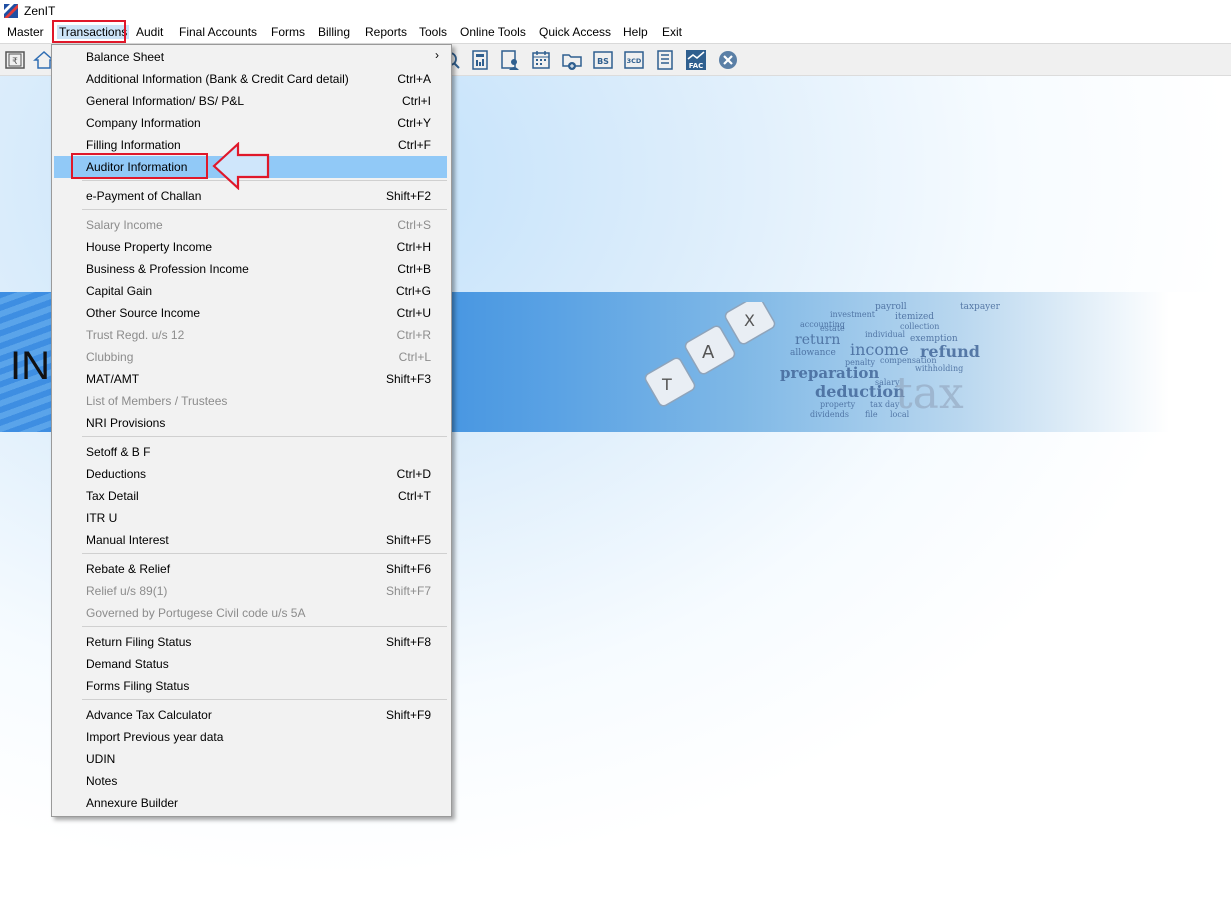 This screenshot has width=1231, height=908. Describe the element at coordinates (572, 60) in the screenshot. I see `folder-add-icon` at that location.